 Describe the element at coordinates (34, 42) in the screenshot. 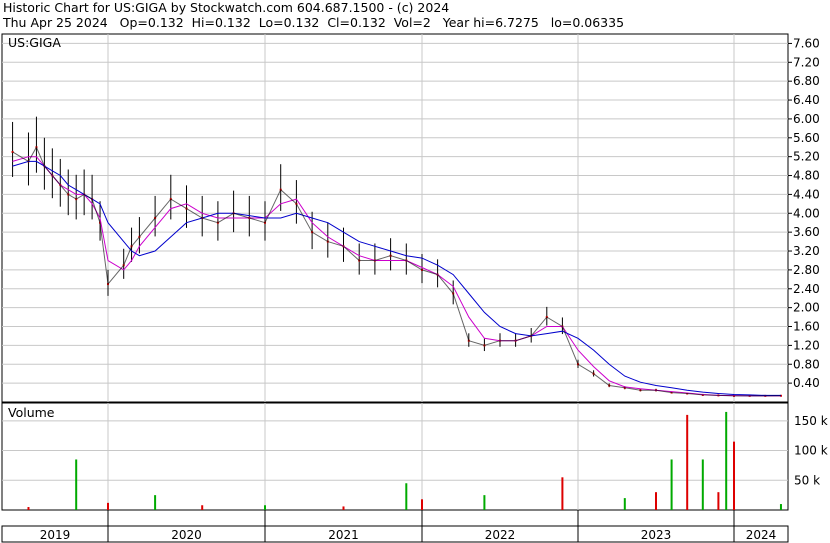

I see `price-panel-label: US:GIGA` at that location.